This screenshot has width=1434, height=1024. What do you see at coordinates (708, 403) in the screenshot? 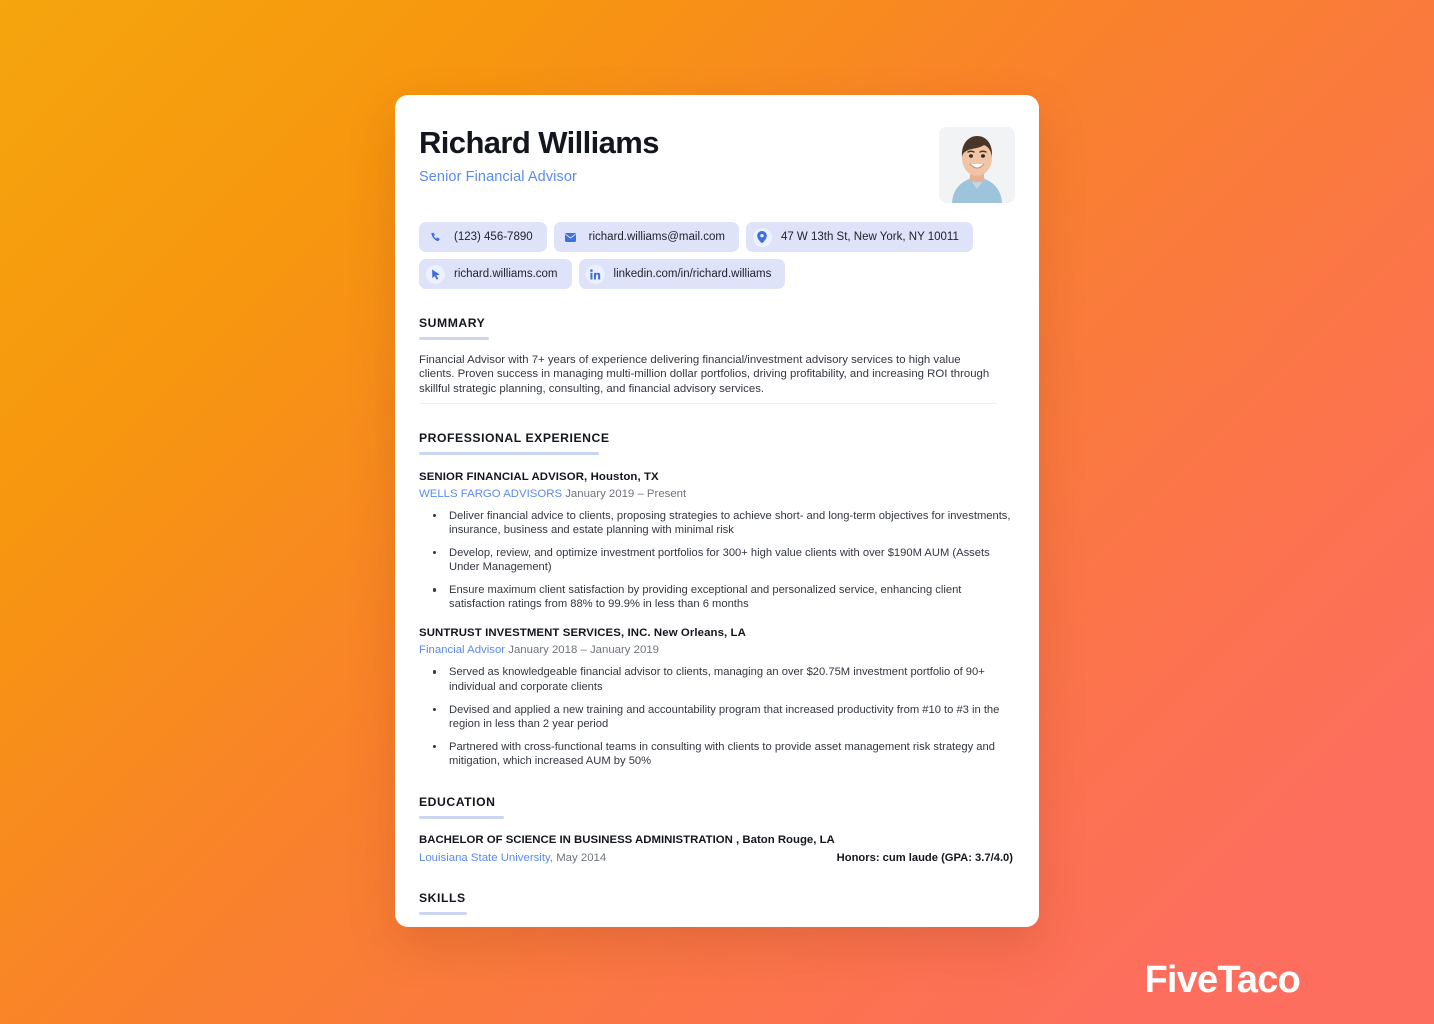
I see `summary-divider` at bounding box center [708, 403].